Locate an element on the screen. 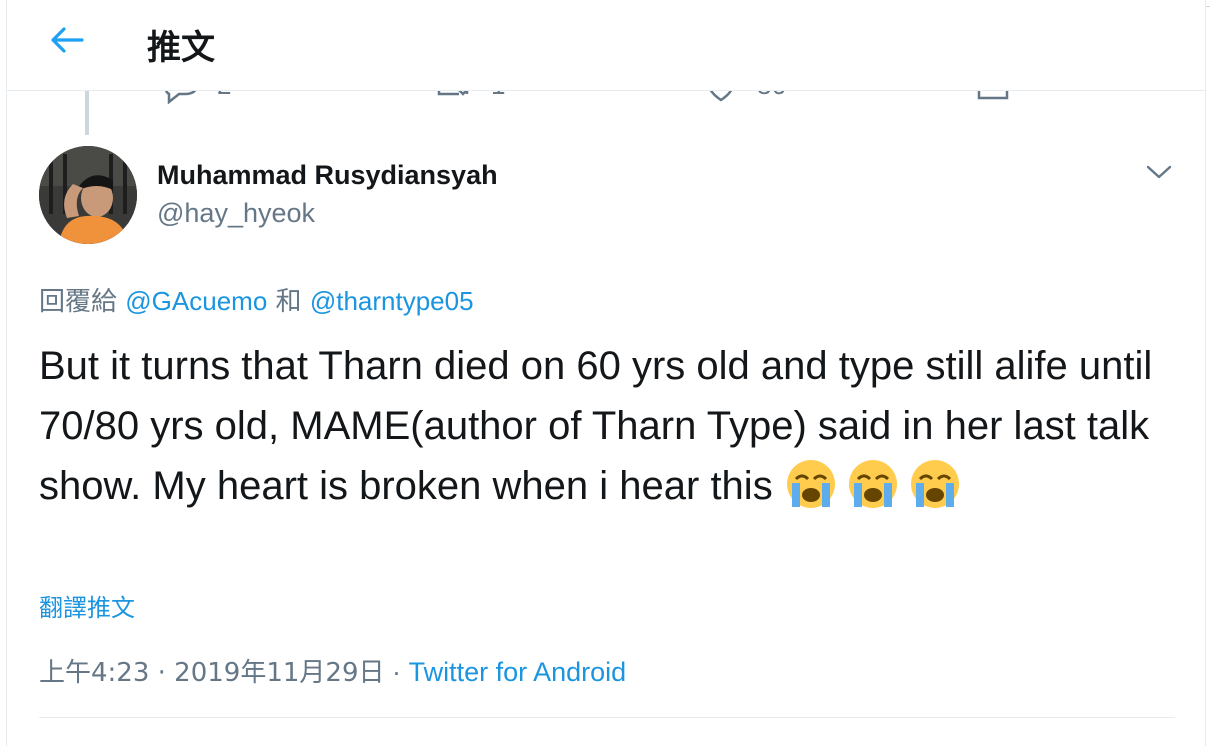 This screenshot has width=1210, height=746. emoji-row is located at coordinates (877, 484).